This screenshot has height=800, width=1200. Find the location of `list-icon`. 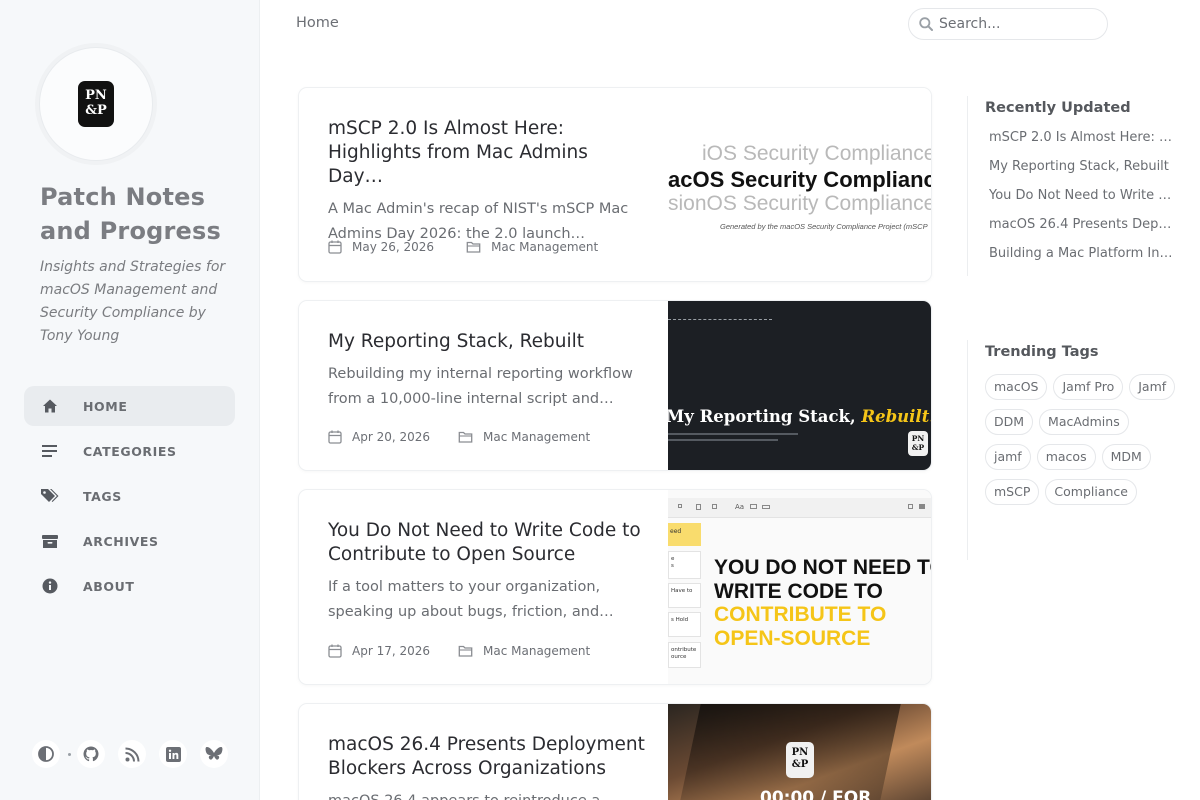

list-icon is located at coordinates (50, 451).